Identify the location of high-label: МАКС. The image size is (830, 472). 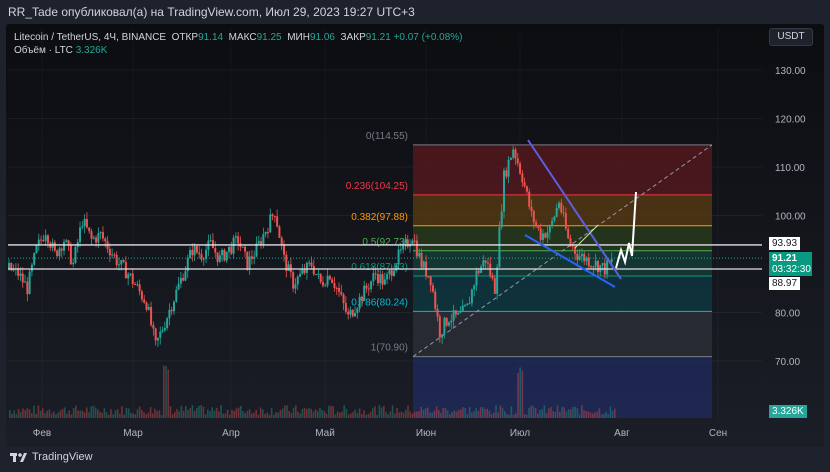
(242, 37).